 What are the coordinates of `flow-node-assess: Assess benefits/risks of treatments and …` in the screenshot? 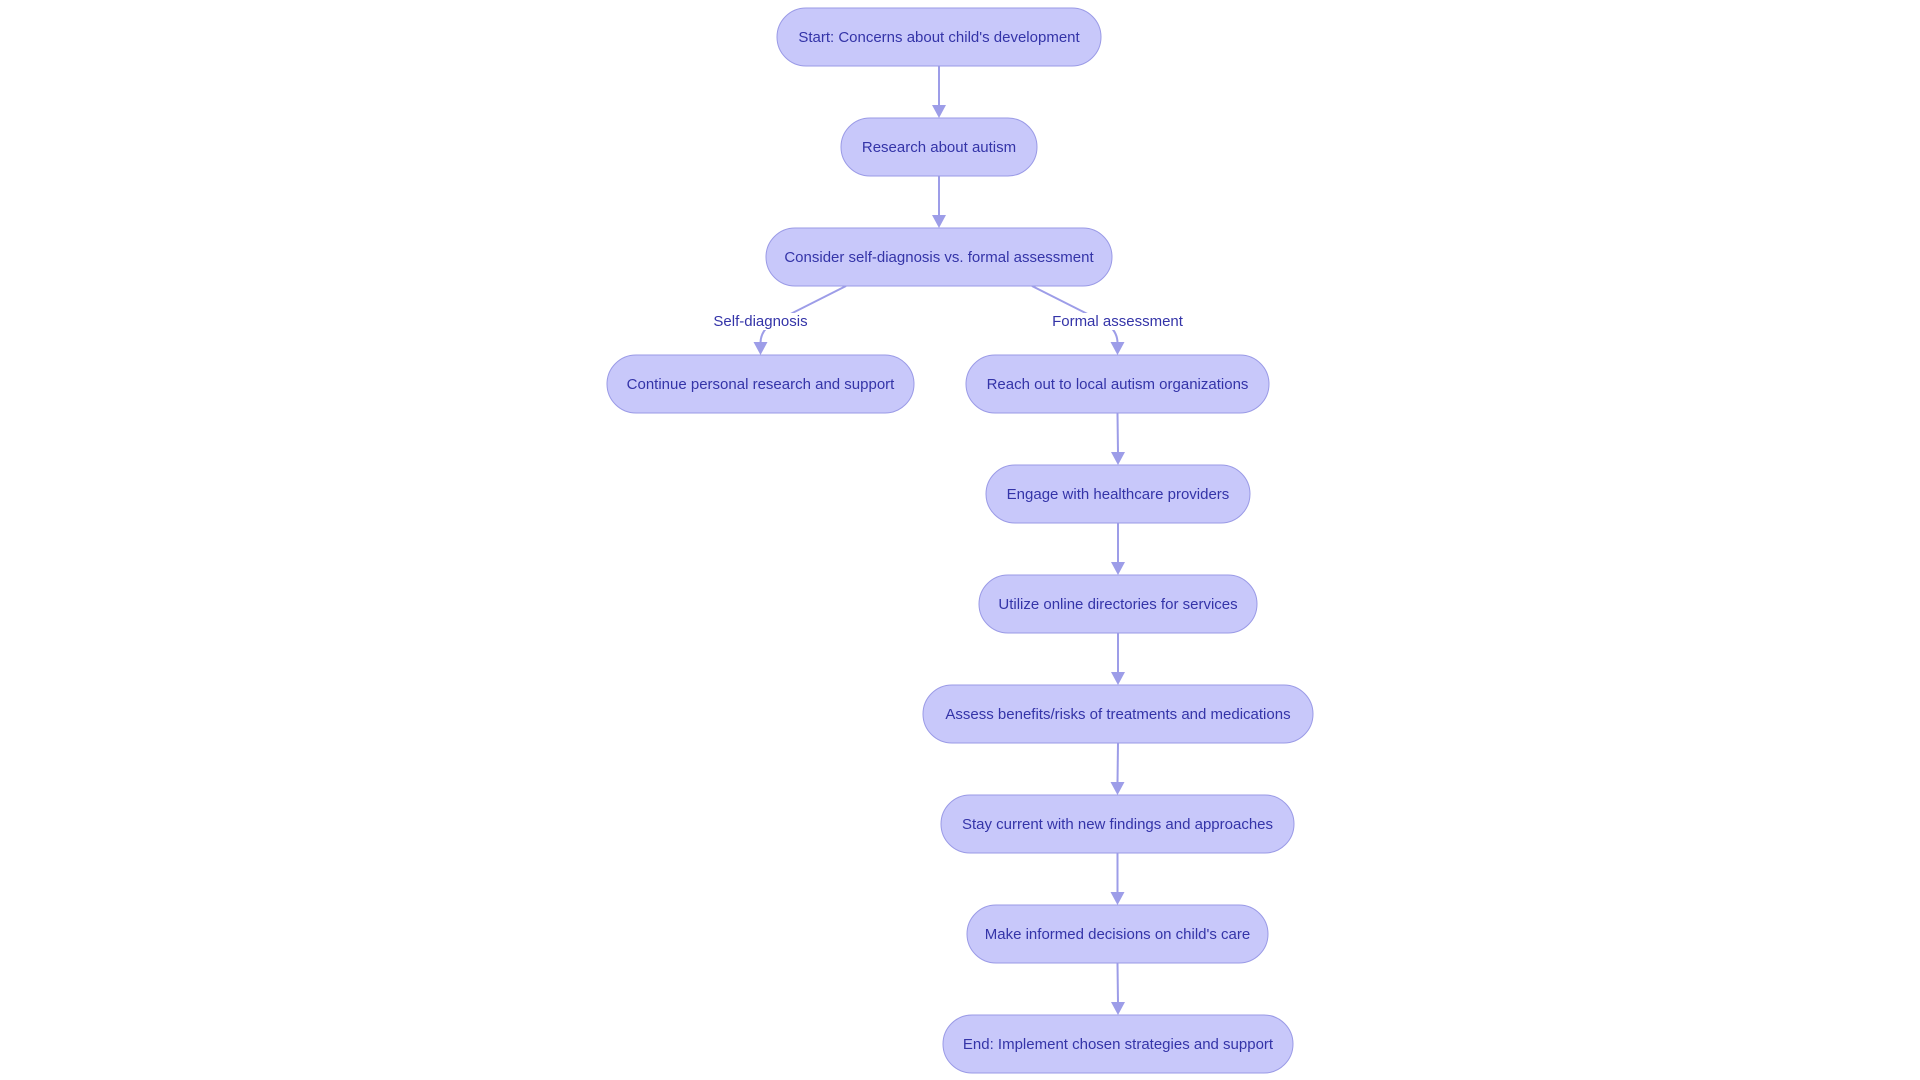 It's located at (1118, 714).